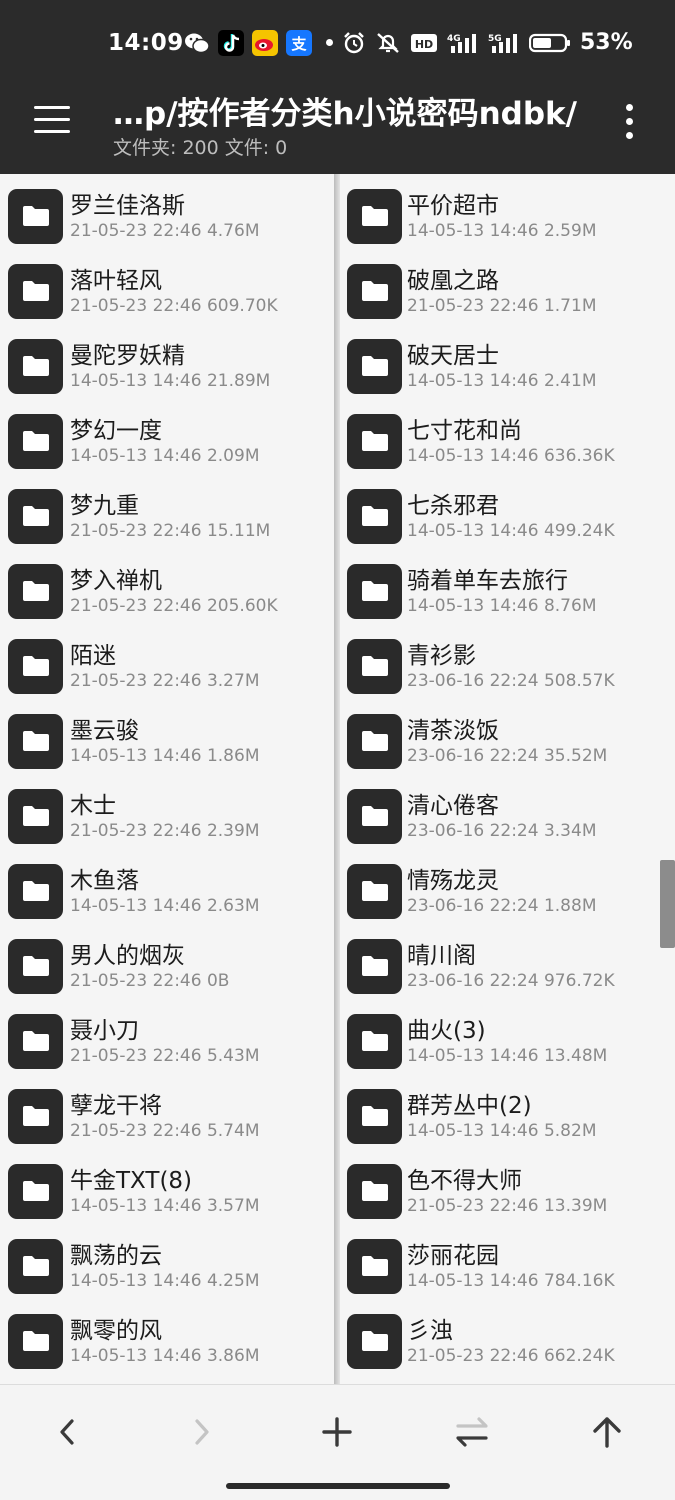 The image size is (675, 1500). What do you see at coordinates (507, 446) in the screenshot?
I see `folder-row: 七寸花和尚 14-05-13 14:46 636.36K` at bounding box center [507, 446].